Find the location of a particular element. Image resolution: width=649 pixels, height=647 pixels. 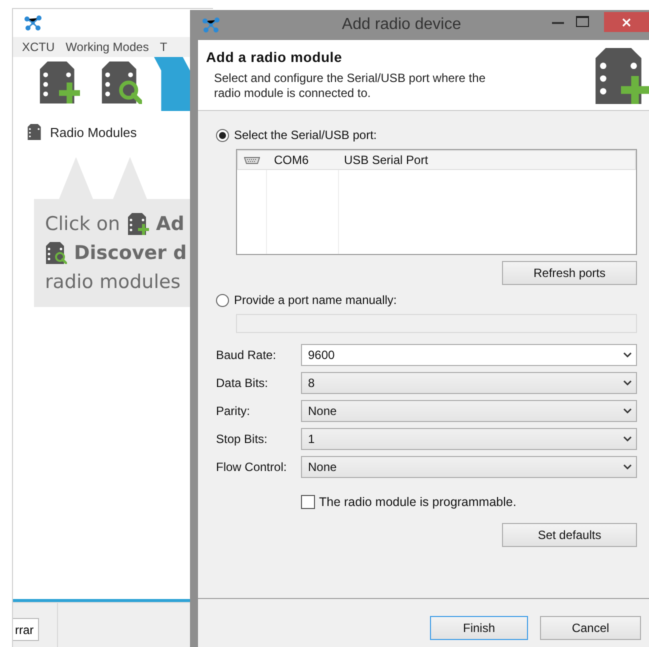

hint-text: Ad is located at coordinates (170, 223).